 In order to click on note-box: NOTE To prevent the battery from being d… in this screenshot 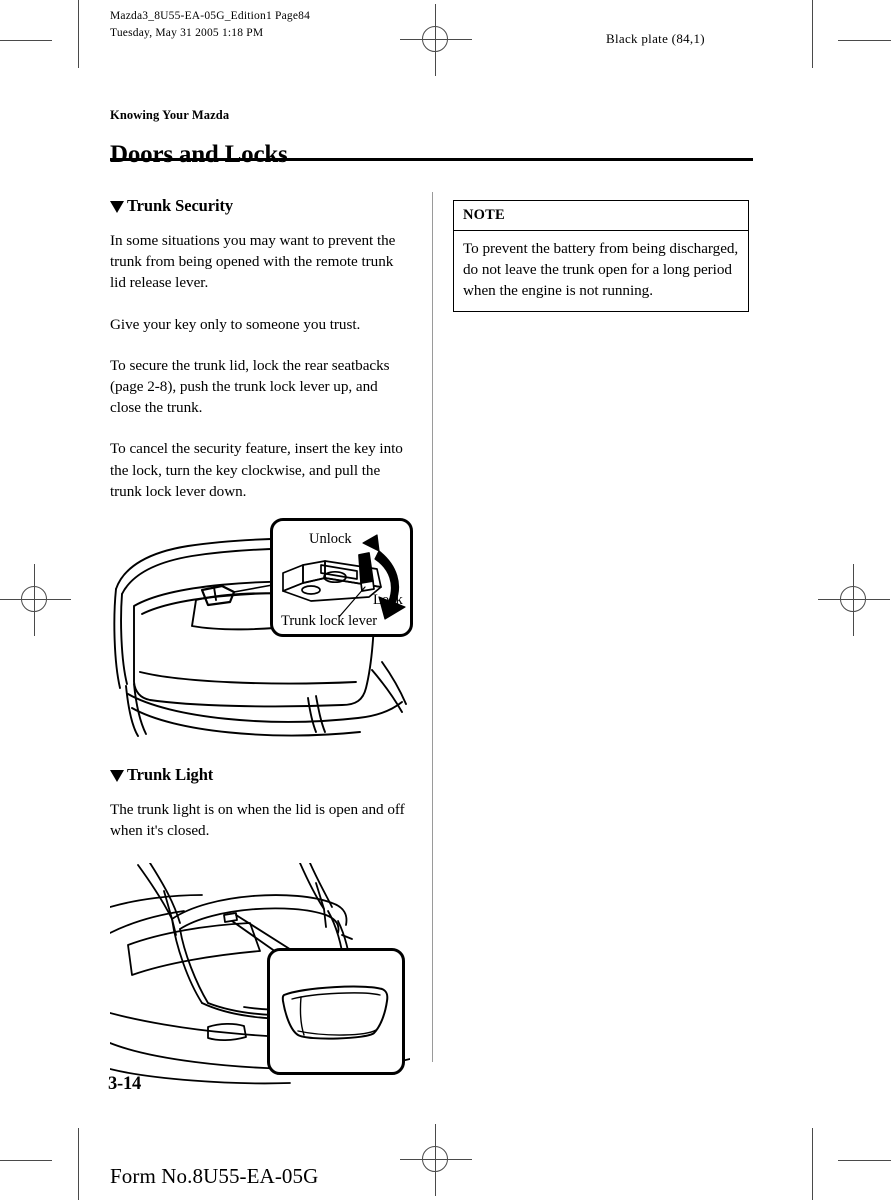, I will do `click(601, 256)`.